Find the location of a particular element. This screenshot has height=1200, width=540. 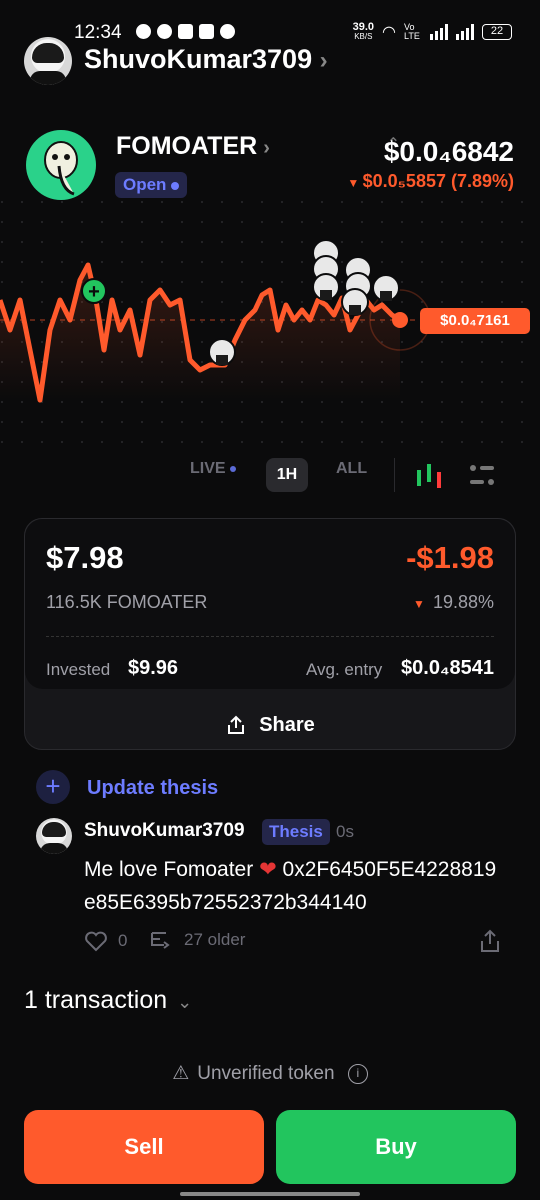

transactions-toggle: 1 transaction ⌄ is located at coordinates (108, 1000).